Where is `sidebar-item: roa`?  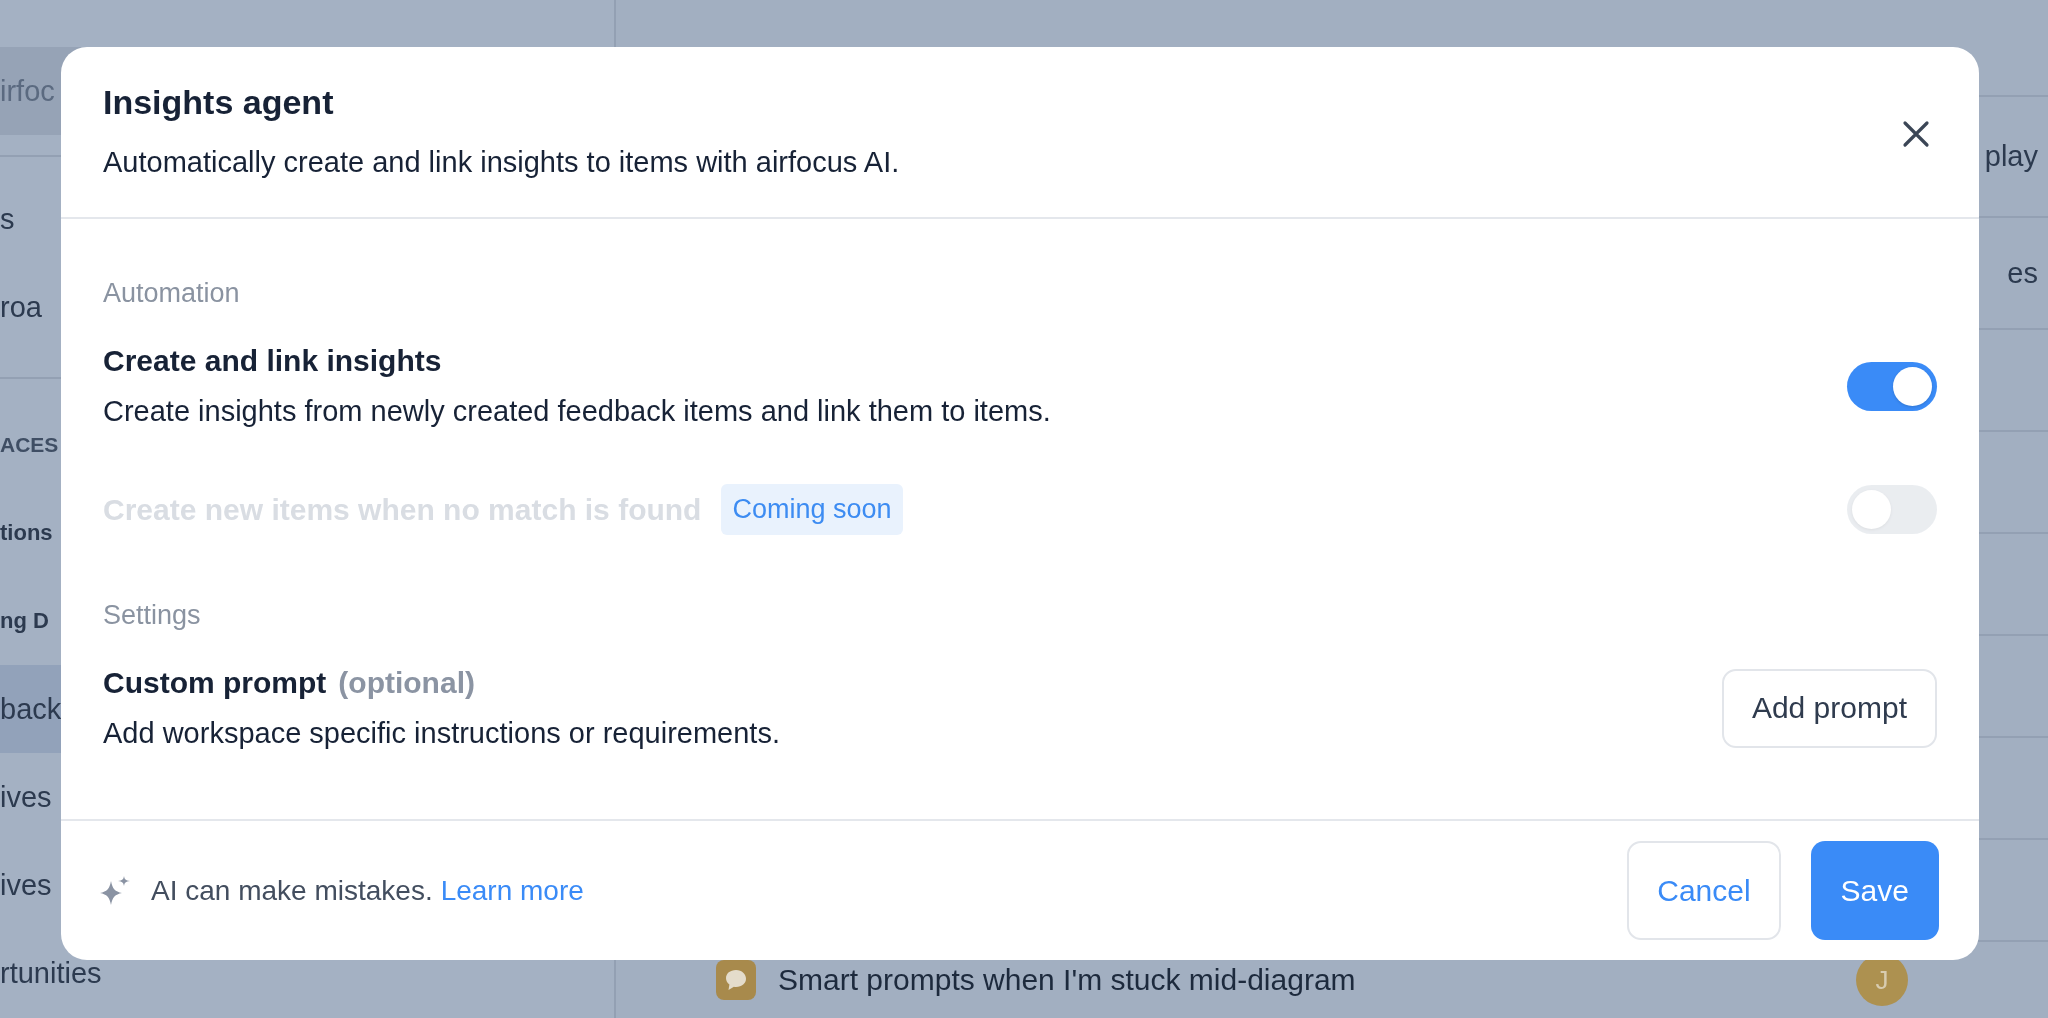
sidebar-item: roa is located at coordinates (30, 307).